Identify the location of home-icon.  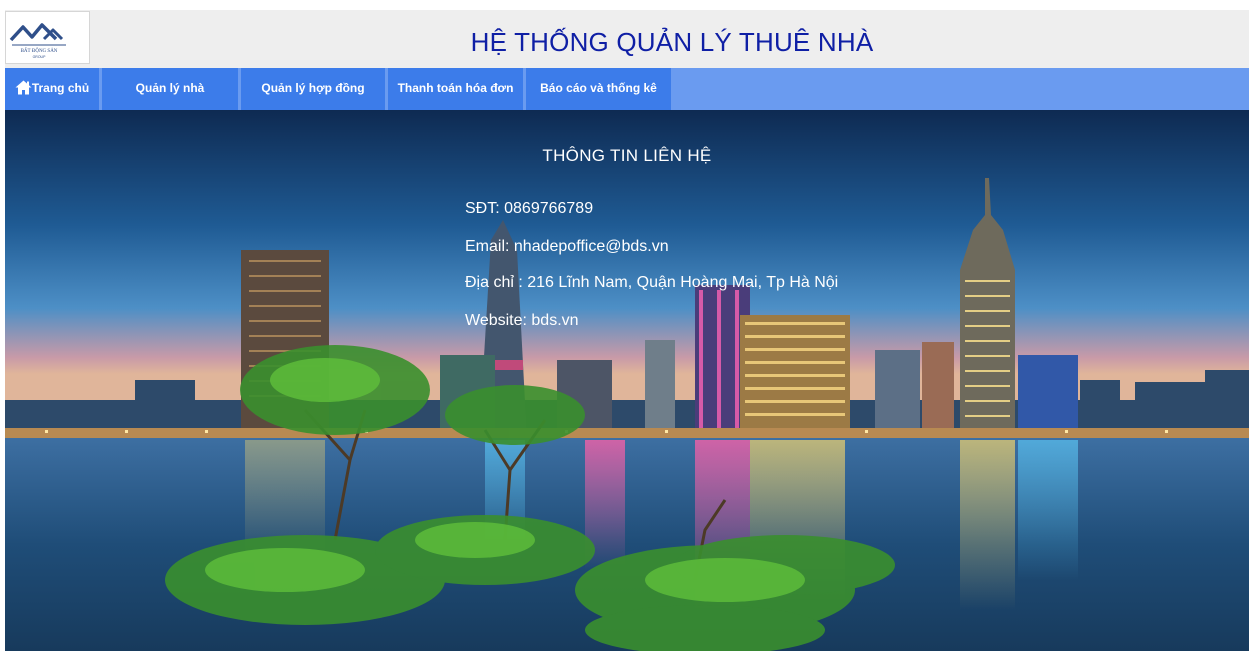
(23, 87).